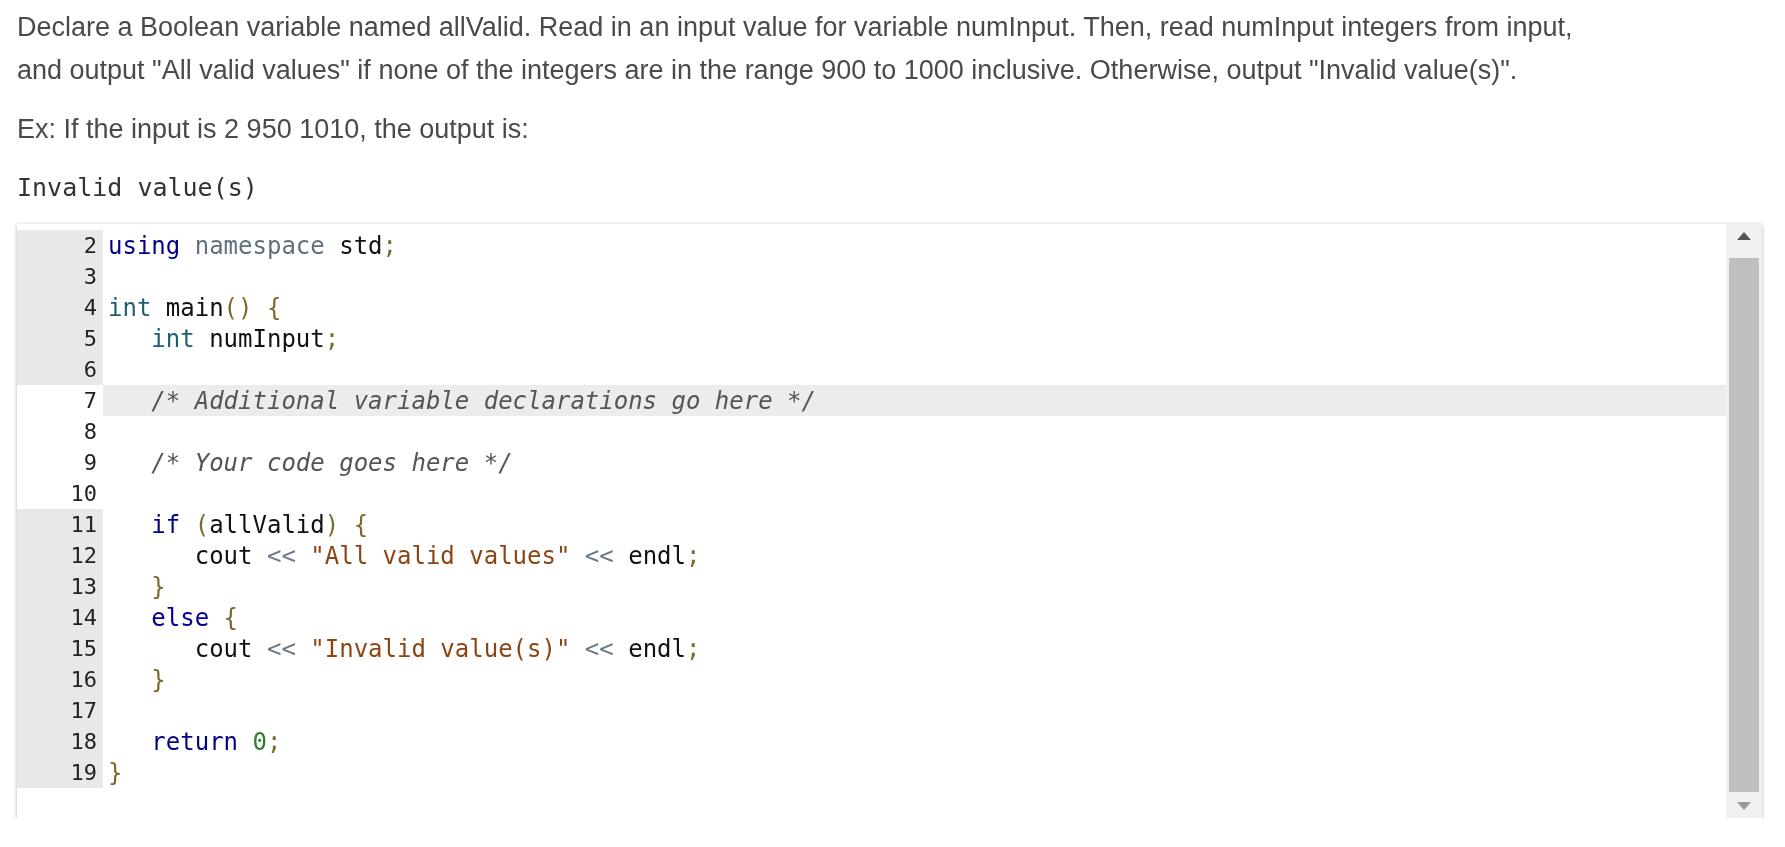  I want to click on code-text: /* Your code goes here */, so click(331, 462).